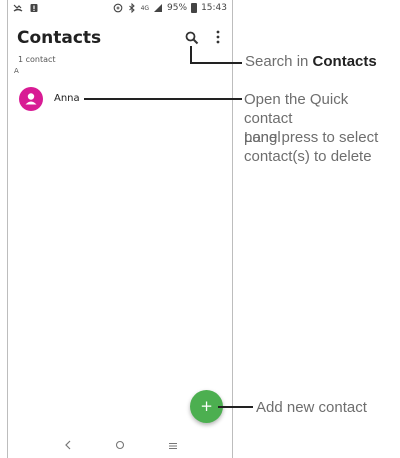  Describe the element at coordinates (120, 37) in the screenshot. I see `app-bar: Contacts` at that location.